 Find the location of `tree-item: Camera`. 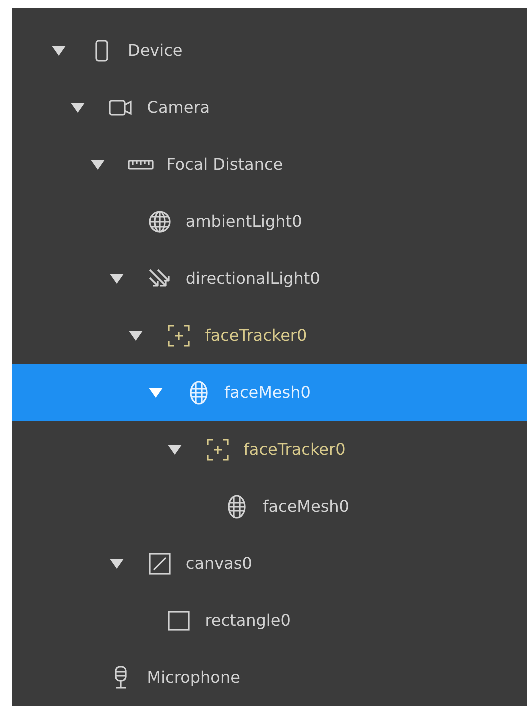

tree-item: Camera is located at coordinates (269, 107).